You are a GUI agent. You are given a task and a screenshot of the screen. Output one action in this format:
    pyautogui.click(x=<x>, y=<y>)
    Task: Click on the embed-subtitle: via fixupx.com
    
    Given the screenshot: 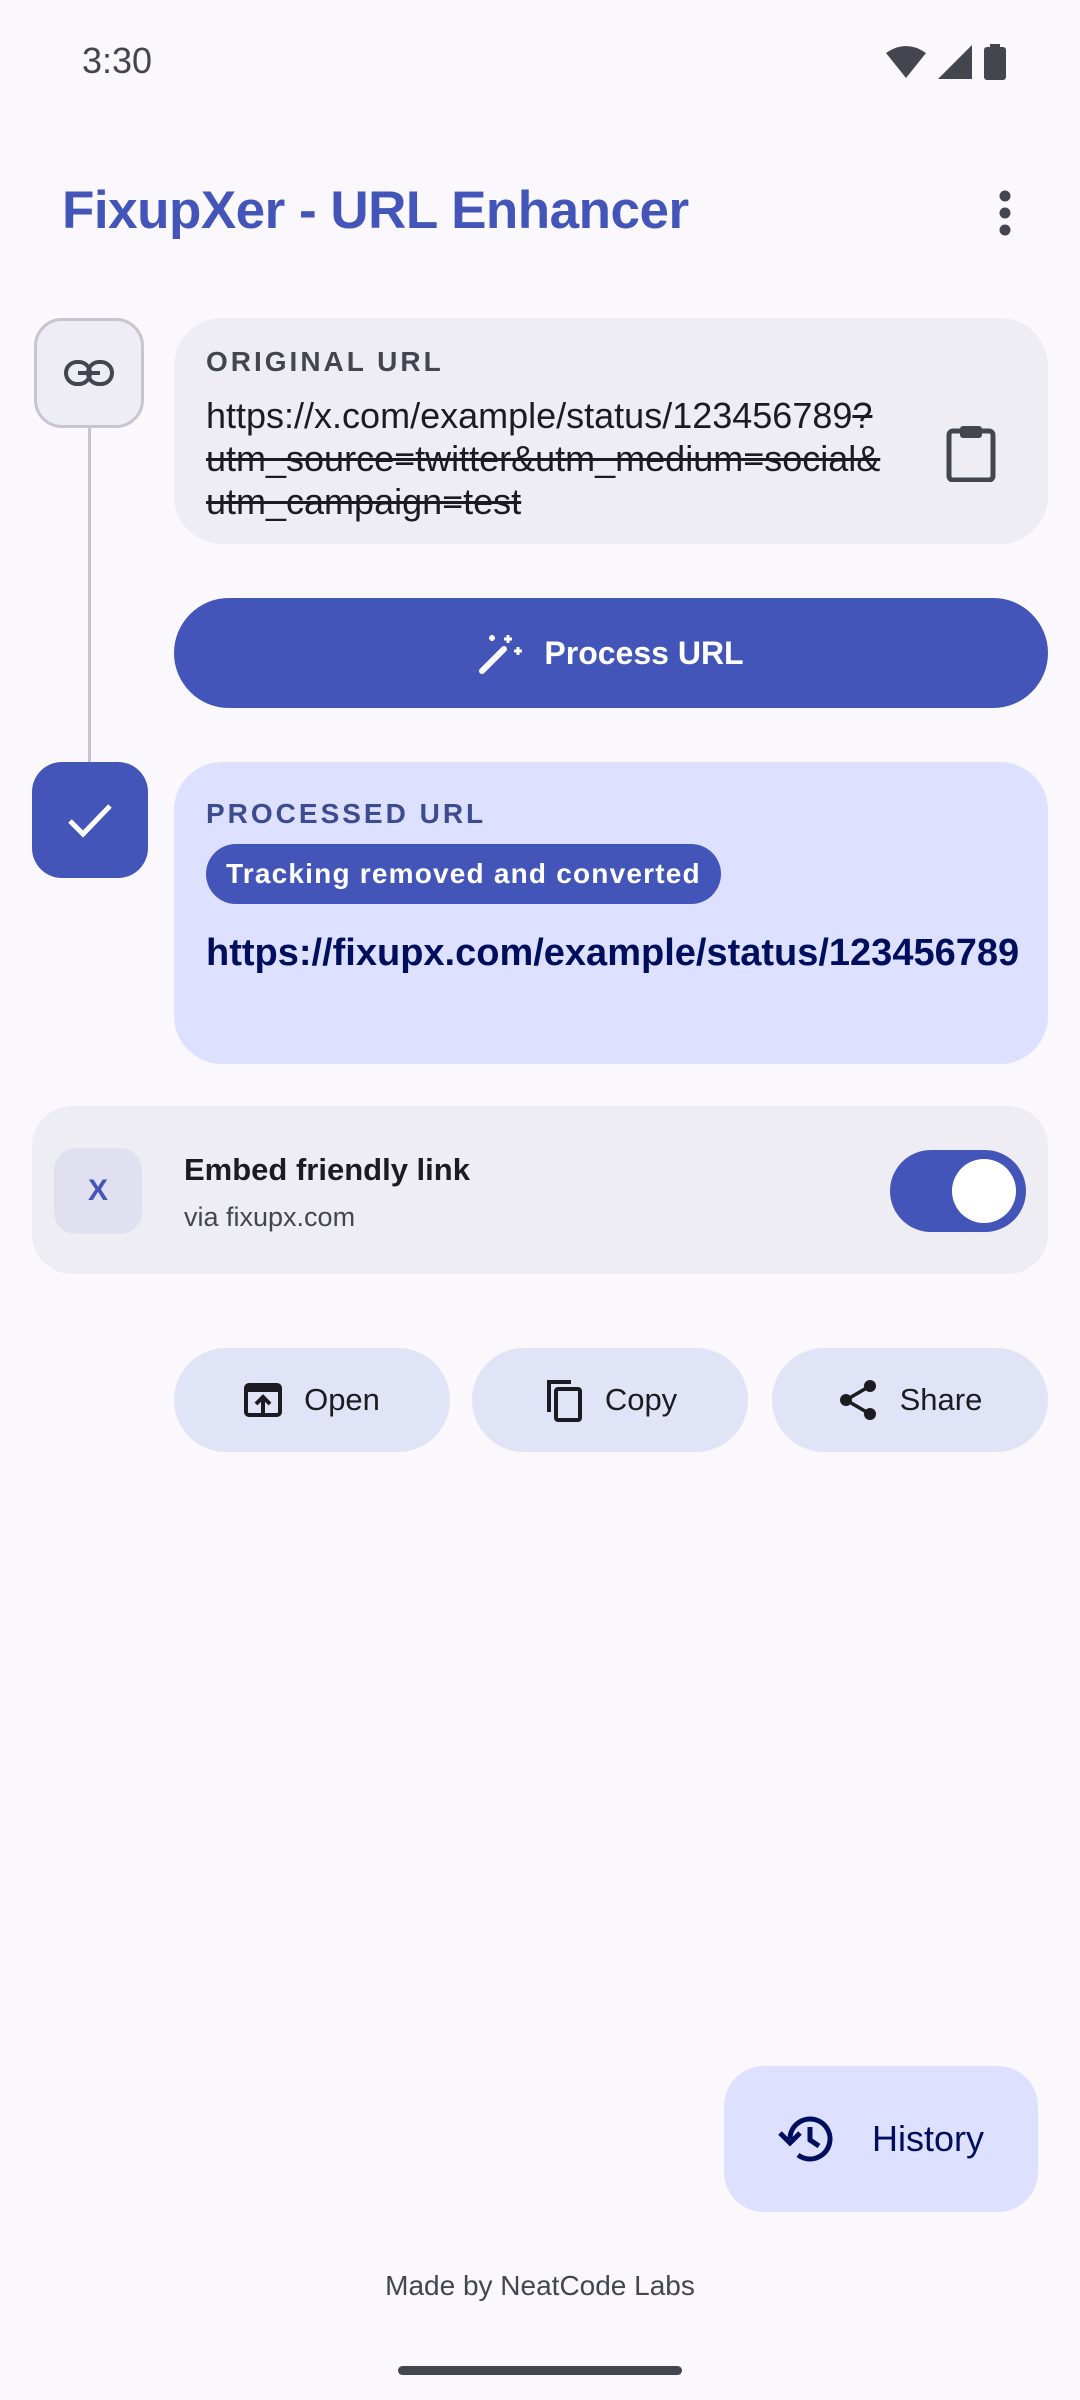 What is the action you would take?
    pyautogui.click(x=270, y=1217)
    